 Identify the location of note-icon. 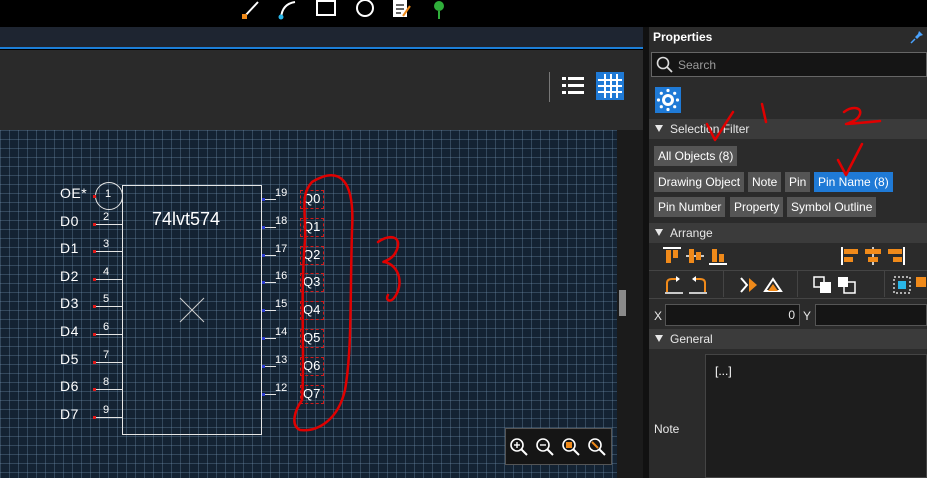
(401, 10).